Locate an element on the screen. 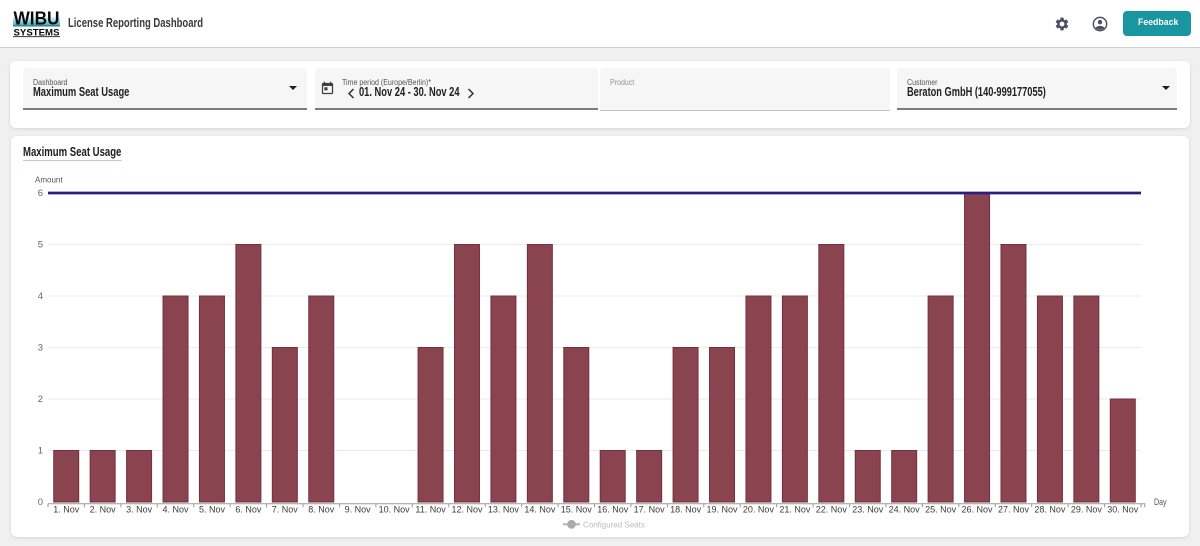  svg-text: 3. Nov is located at coordinates (139, 510).